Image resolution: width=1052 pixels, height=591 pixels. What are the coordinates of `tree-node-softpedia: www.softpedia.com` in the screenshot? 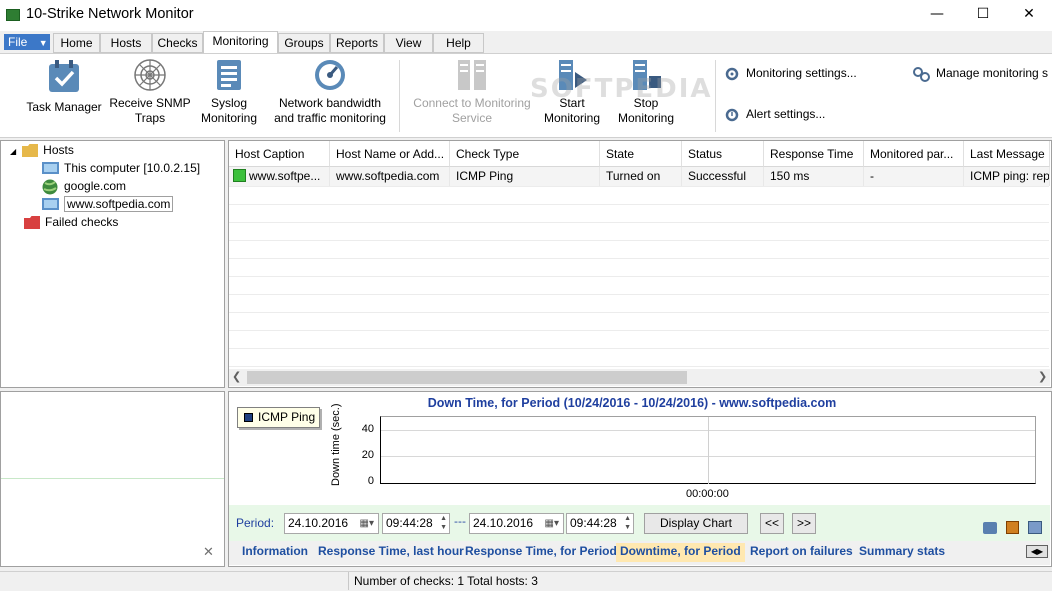 It's located at (108, 204).